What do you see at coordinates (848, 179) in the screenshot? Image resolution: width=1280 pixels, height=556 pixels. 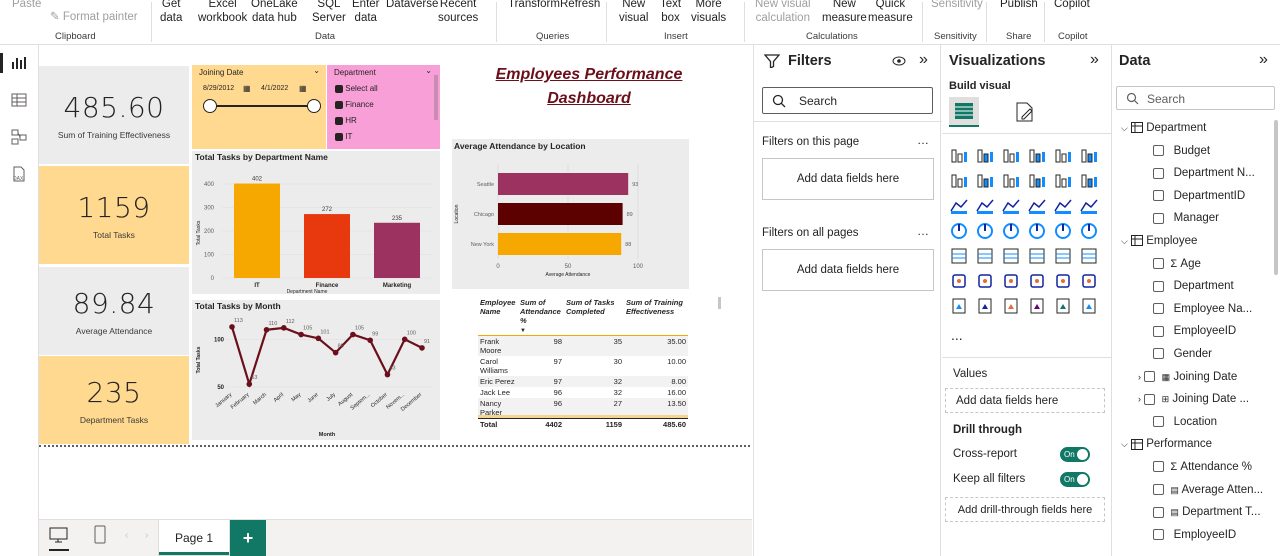 I see `filters-page-dropzone: Add data fields here` at bounding box center [848, 179].